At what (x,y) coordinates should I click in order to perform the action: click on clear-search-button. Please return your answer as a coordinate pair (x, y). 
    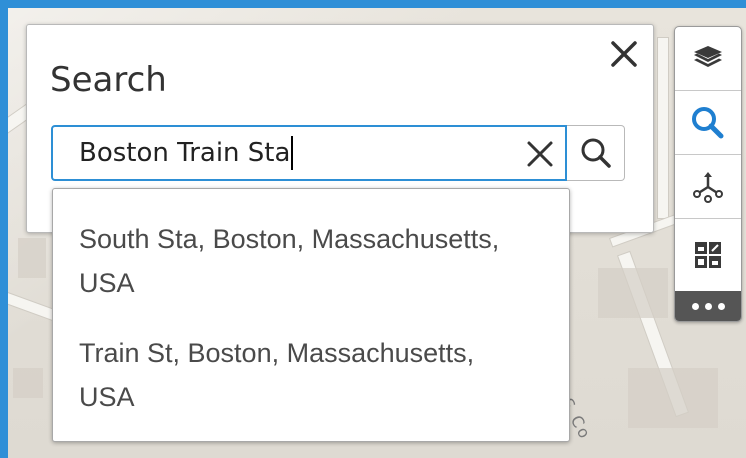
    Looking at the image, I should click on (540, 154).